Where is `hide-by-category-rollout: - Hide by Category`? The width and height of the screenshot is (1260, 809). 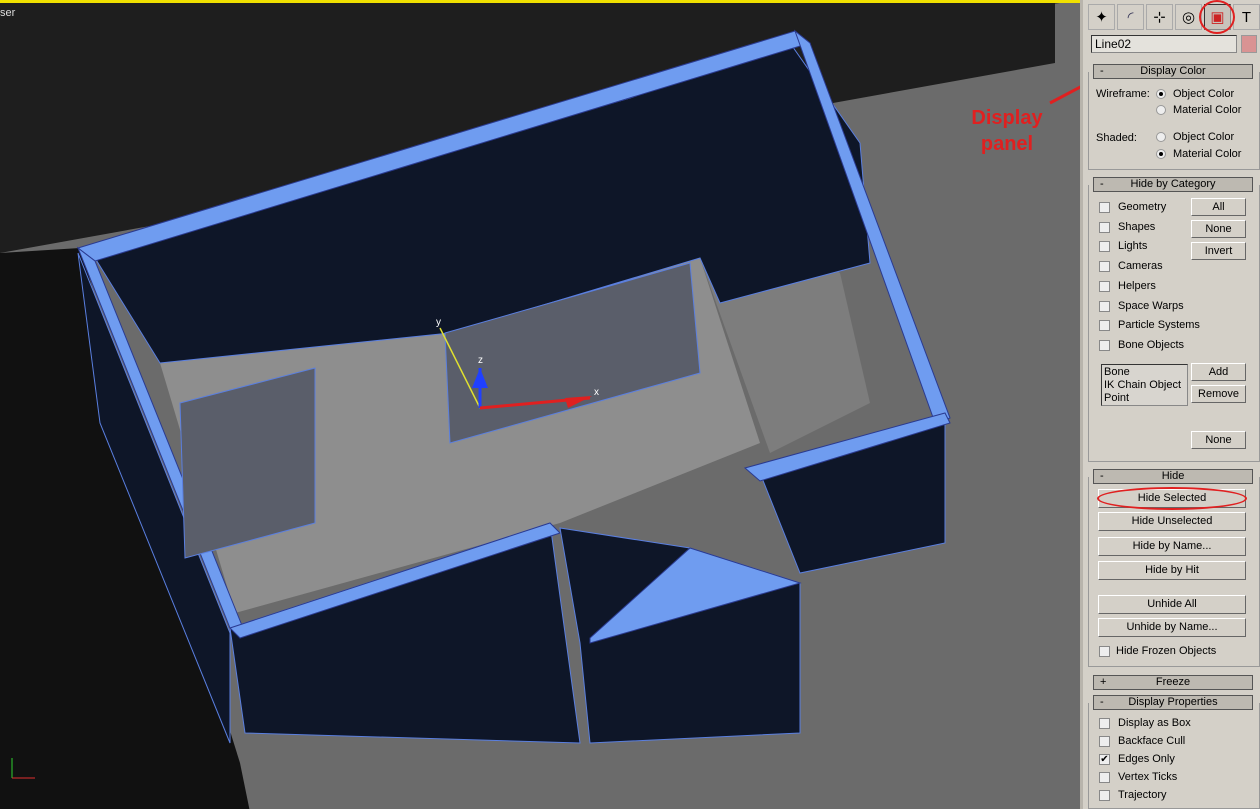
hide-by-category-rollout: - Hide by Category is located at coordinates (1173, 184).